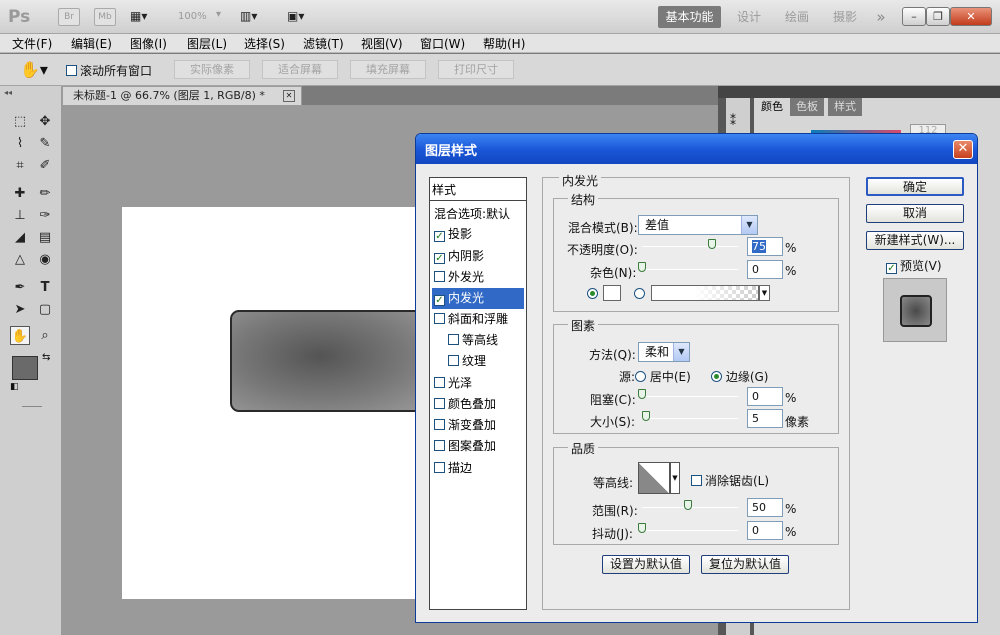 The height and width of the screenshot is (635, 1000). What do you see at coordinates (212, 69) in the screenshot?
I see `actual-pixels-button: 实际像素` at bounding box center [212, 69].